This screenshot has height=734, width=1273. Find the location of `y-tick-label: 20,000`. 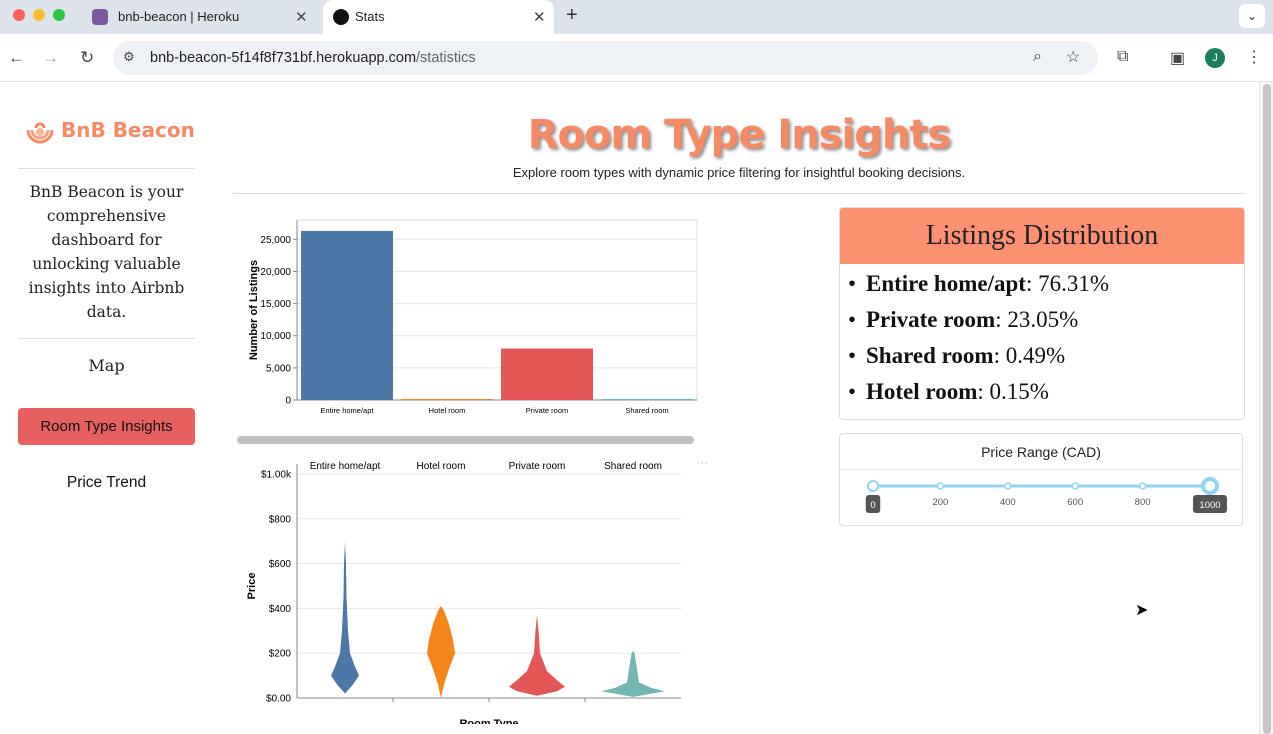

y-tick-label: 20,000 is located at coordinates (275, 272).